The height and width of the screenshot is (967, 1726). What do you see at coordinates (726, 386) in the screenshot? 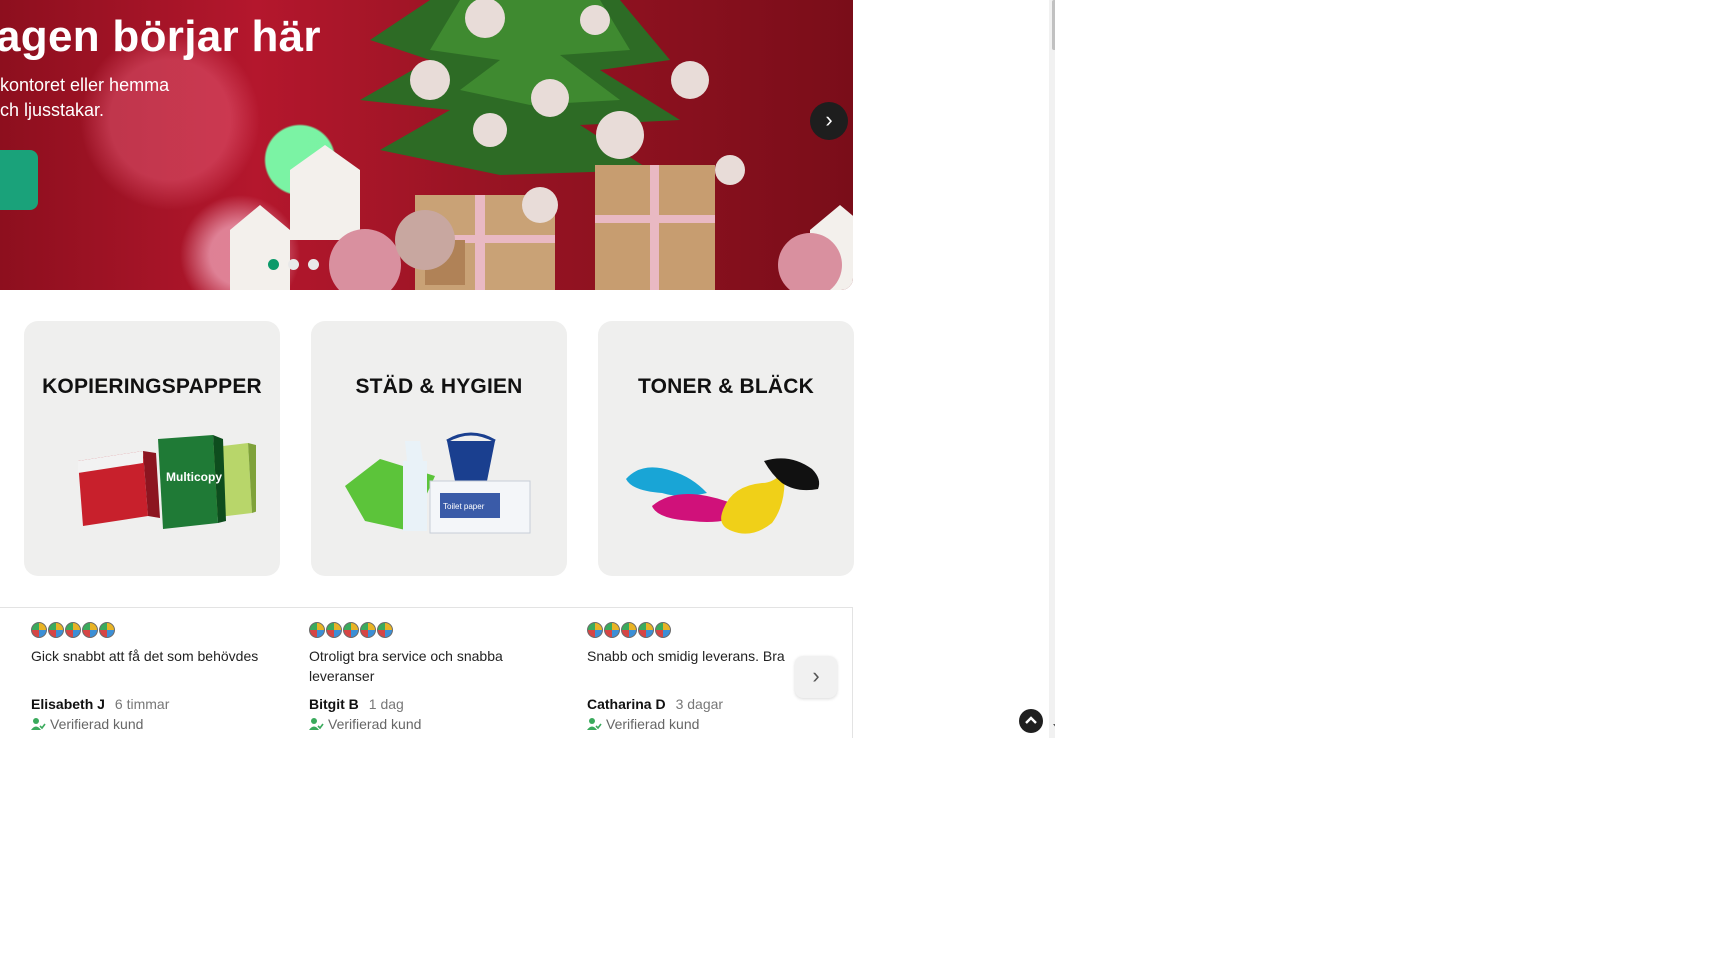
I see `category-title: TONER & BLÄCK` at bounding box center [726, 386].